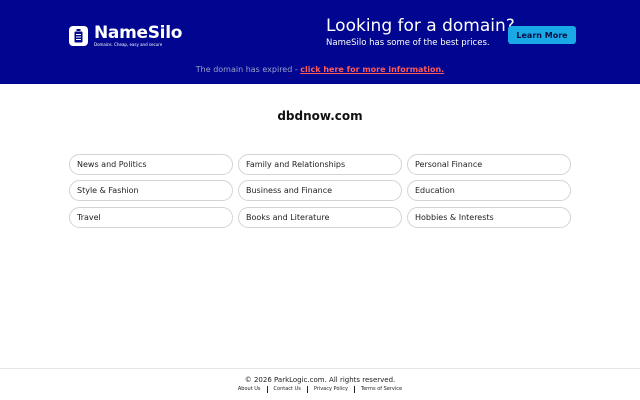  I want to click on category-link: Business and Finance, so click(320, 190).